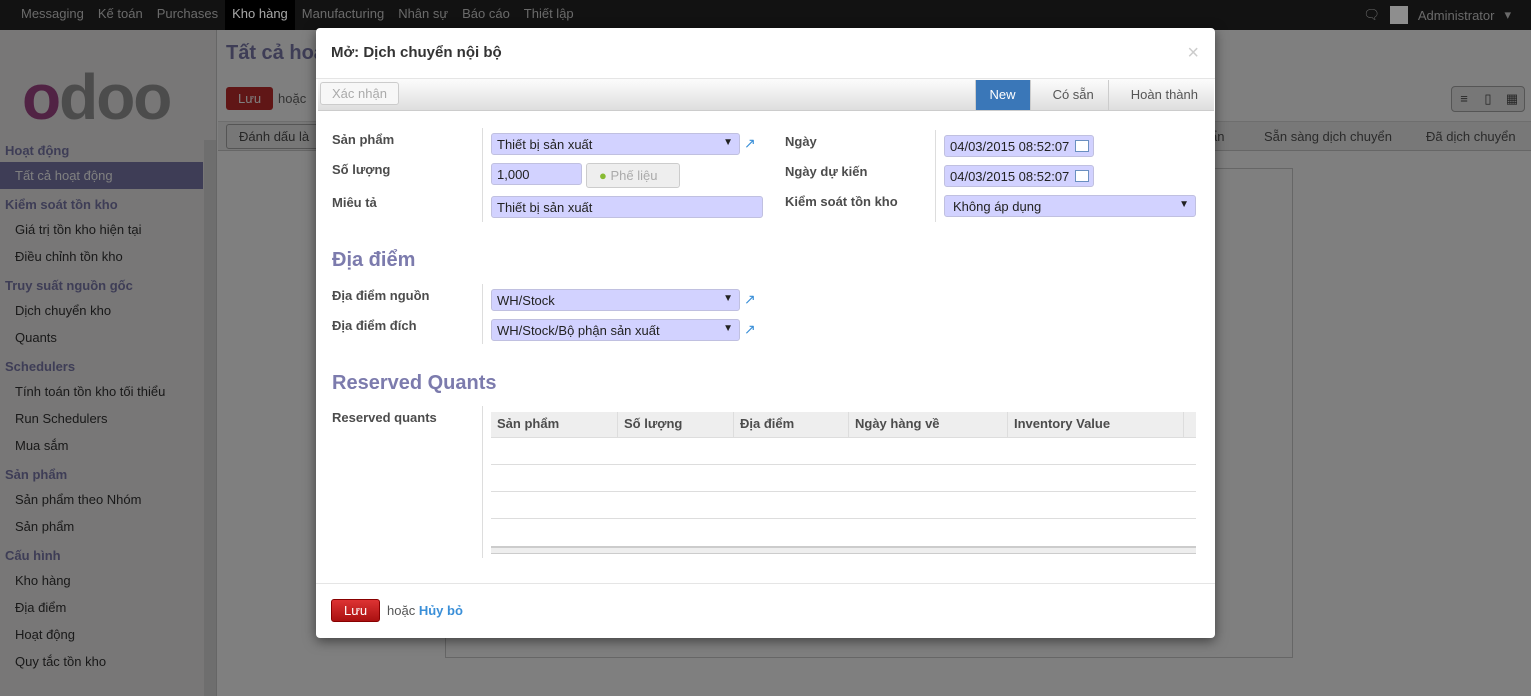 The height and width of the screenshot is (696, 1531). I want to click on cancel-link: Hủy bỏ, so click(441, 610).